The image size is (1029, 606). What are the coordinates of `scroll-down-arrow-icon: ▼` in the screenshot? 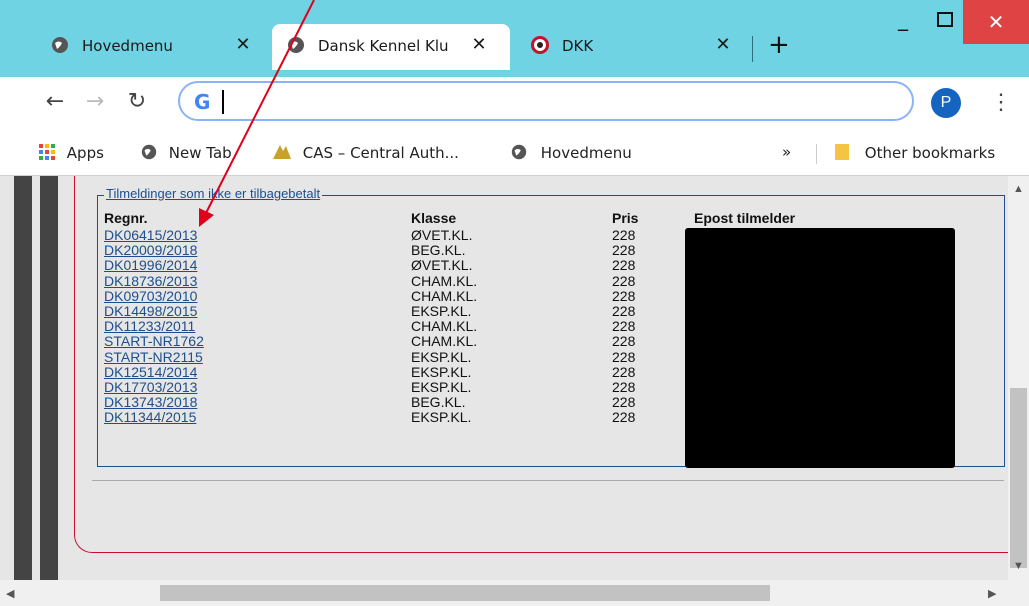 It's located at (1018, 566).